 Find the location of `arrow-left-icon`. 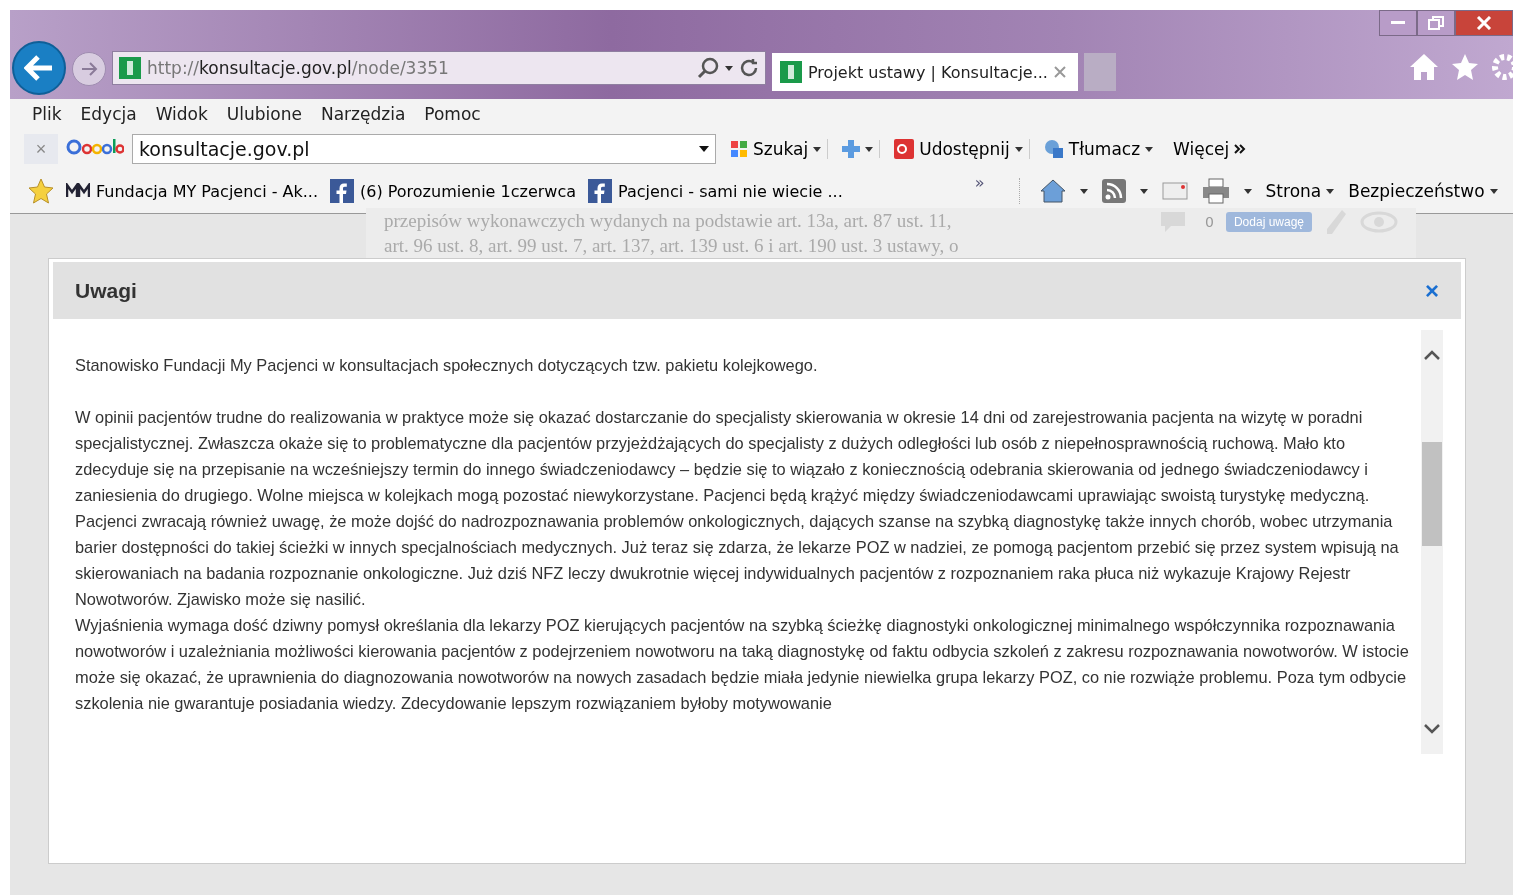

arrow-left-icon is located at coordinates (39, 68).